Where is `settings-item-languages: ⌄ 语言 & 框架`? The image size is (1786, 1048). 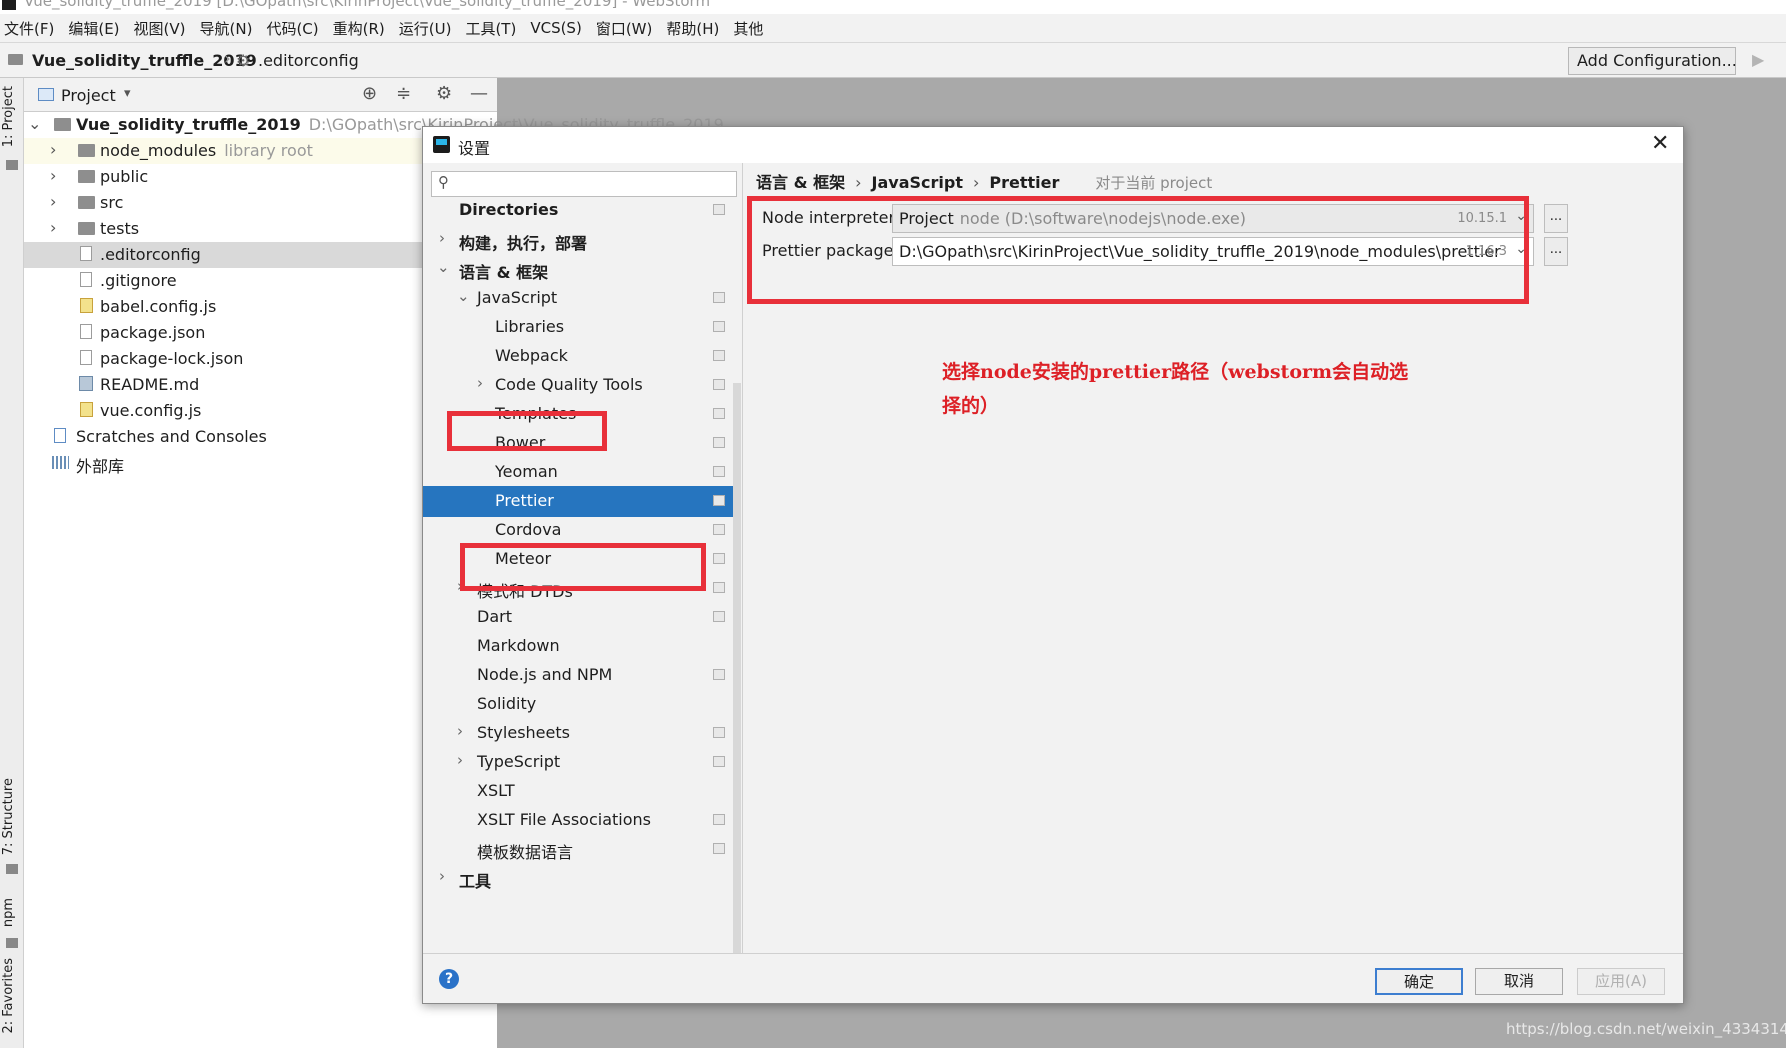 settings-item-languages: ⌄ 语言 & 框架 is located at coordinates (578, 269).